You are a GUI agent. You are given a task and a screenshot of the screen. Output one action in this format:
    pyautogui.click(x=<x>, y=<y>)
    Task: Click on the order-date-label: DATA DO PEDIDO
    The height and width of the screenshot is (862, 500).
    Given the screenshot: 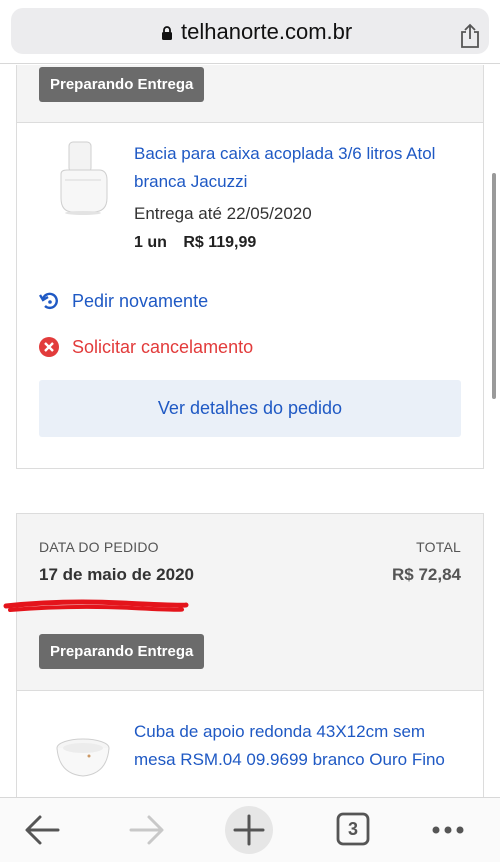 What is the action you would take?
    pyautogui.click(x=99, y=547)
    